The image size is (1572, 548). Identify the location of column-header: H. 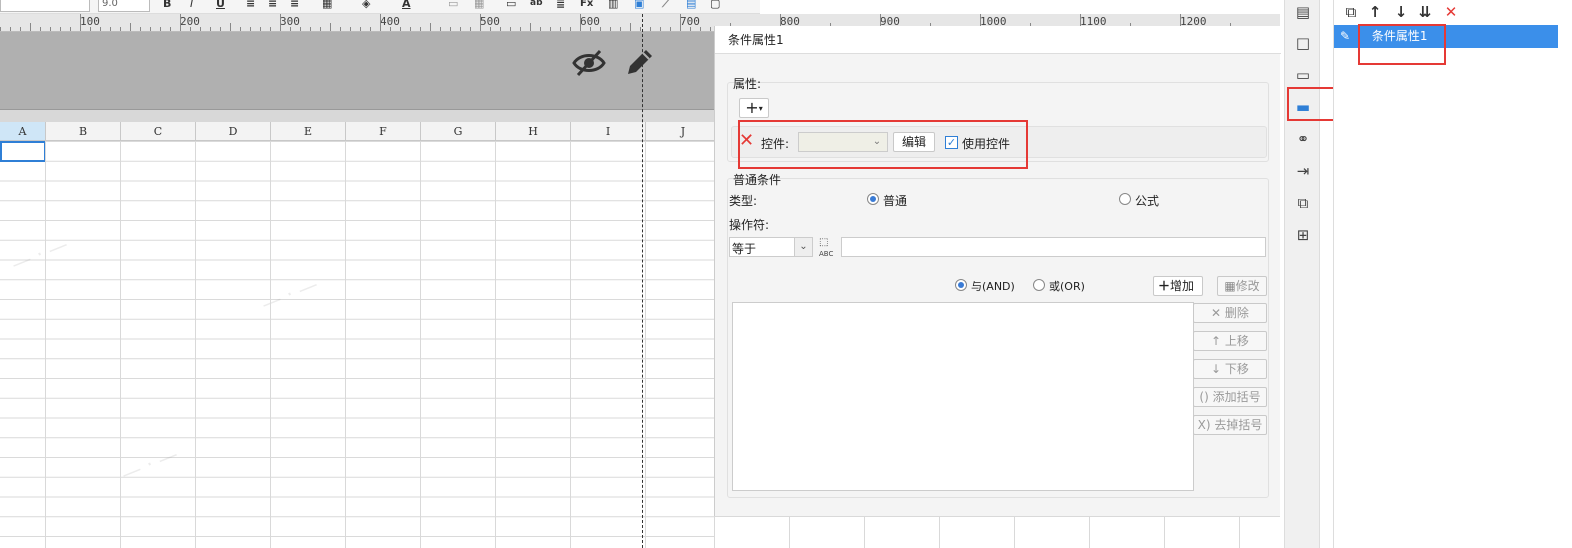
(533, 131).